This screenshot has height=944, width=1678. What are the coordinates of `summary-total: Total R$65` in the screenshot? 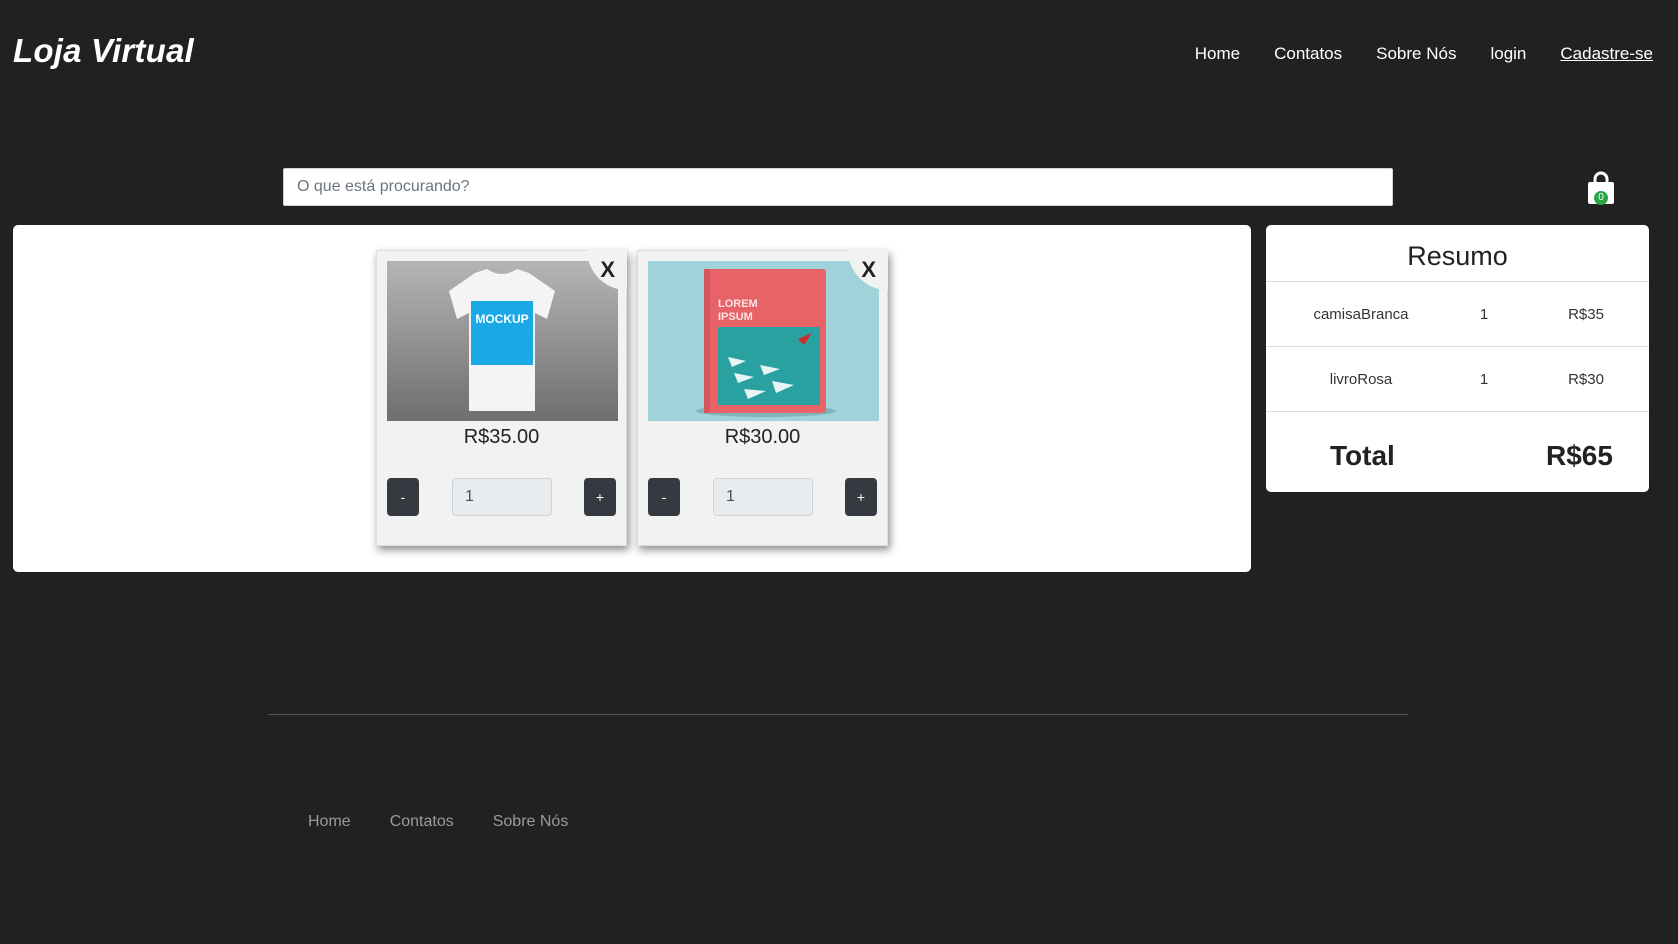 It's located at (1457, 451).